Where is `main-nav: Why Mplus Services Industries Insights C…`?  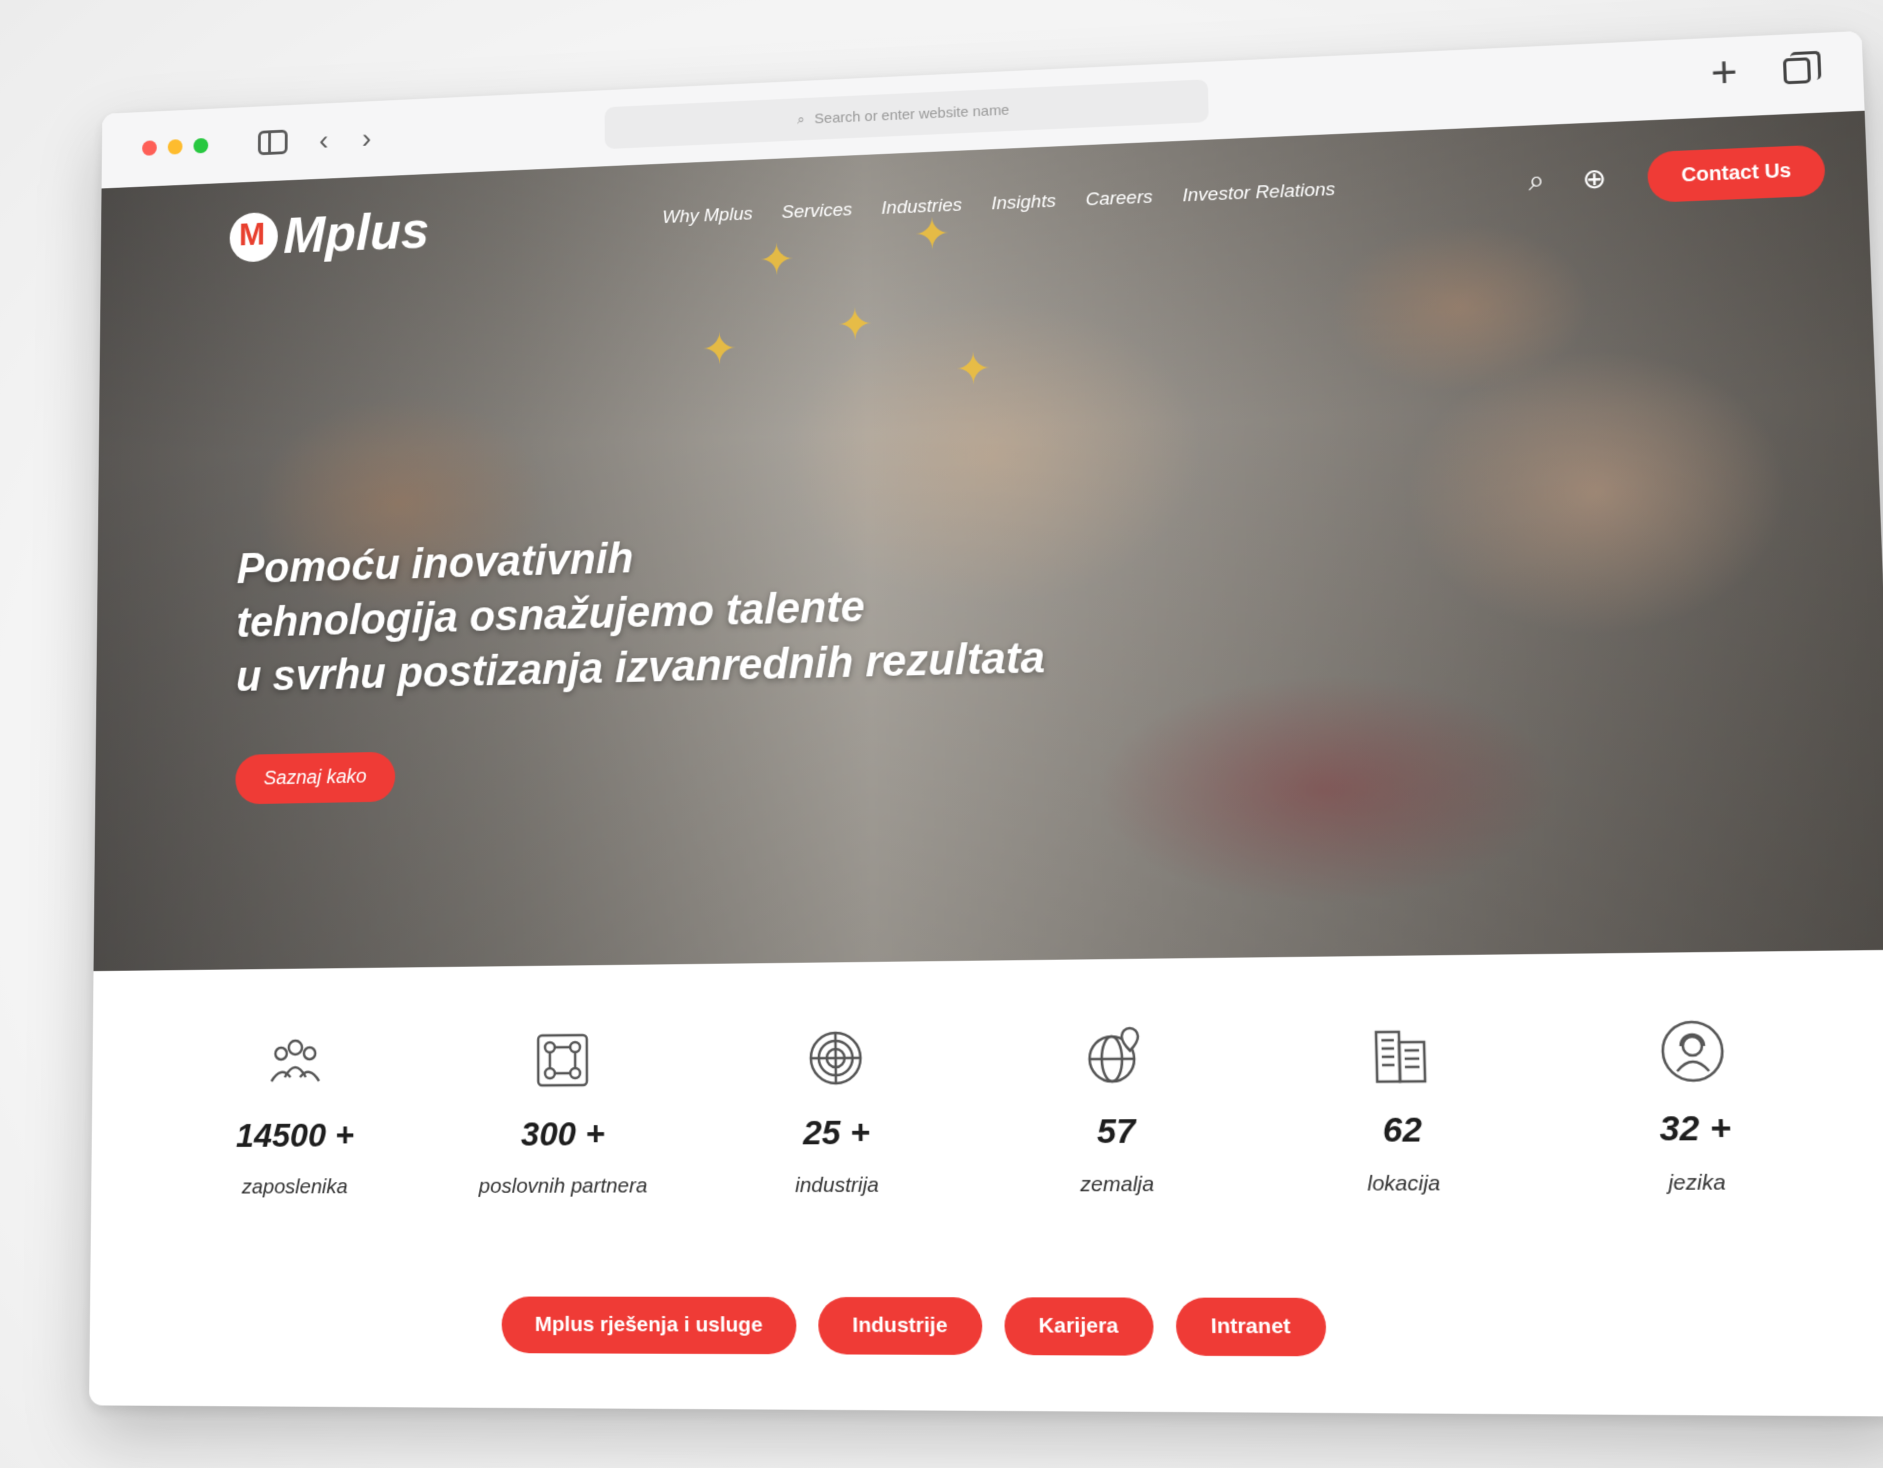
main-nav: Why Mplus Services Industries Insights C… is located at coordinates (998, 204).